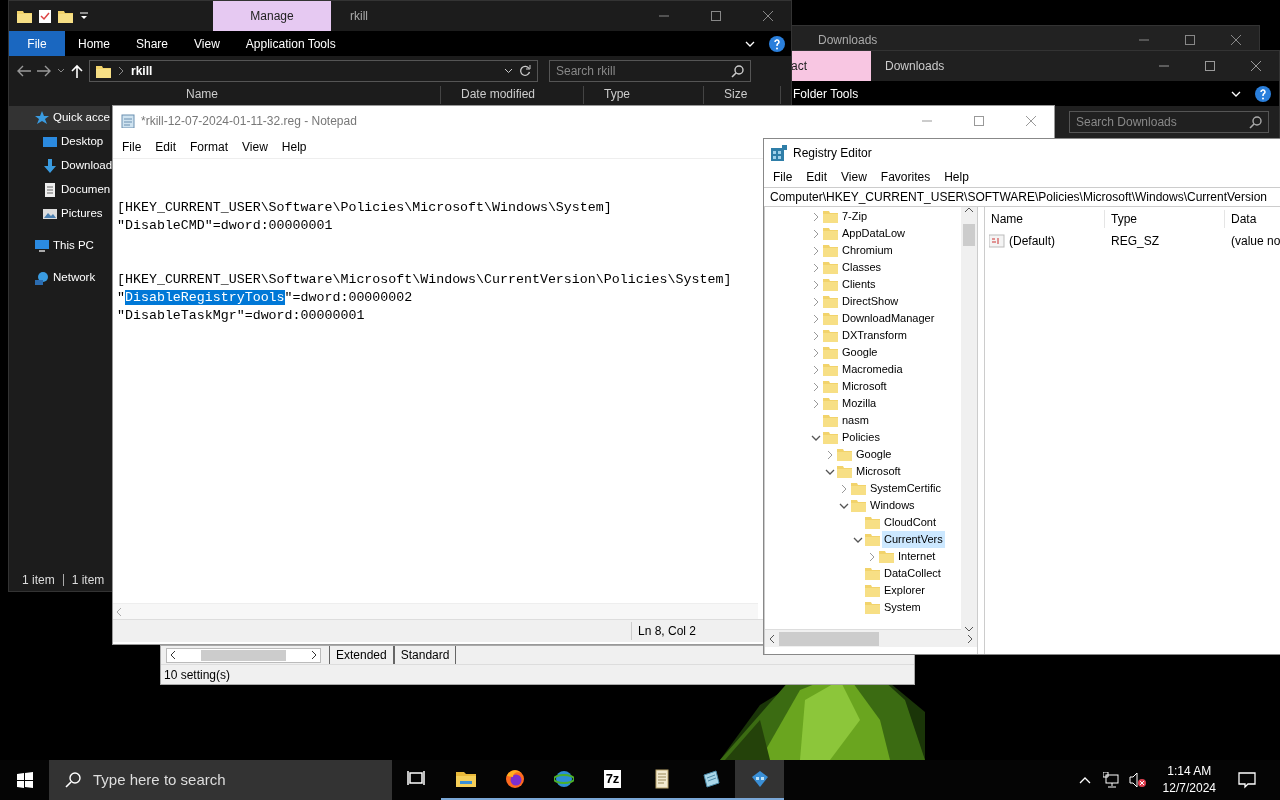 The image size is (1280, 800). Describe the element at coordinates (209, 147) in the screenshot. I see `menu-item: Format` at that location.